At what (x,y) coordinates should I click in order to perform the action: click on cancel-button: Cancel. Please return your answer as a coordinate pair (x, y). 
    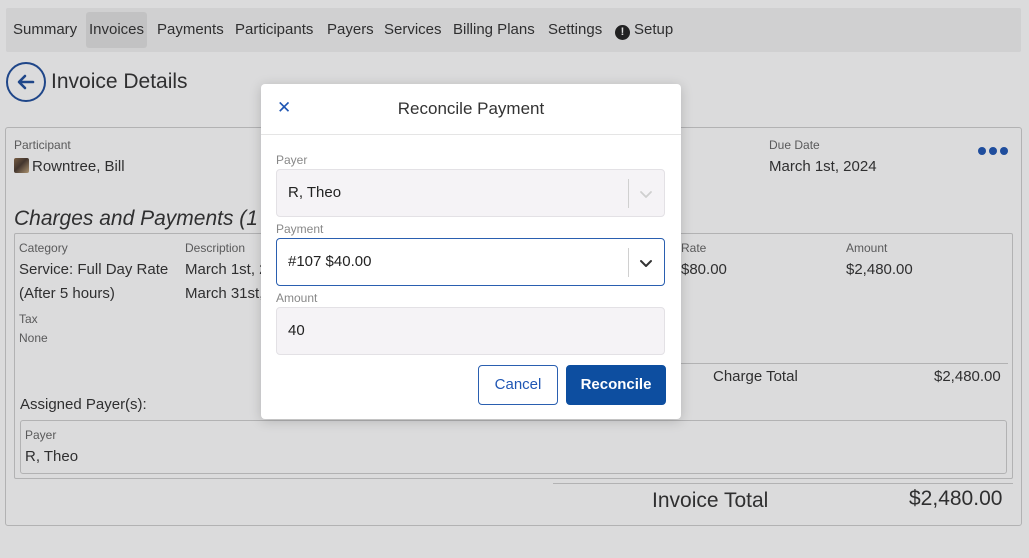
    Looking at the image, I should click on (518, 385).